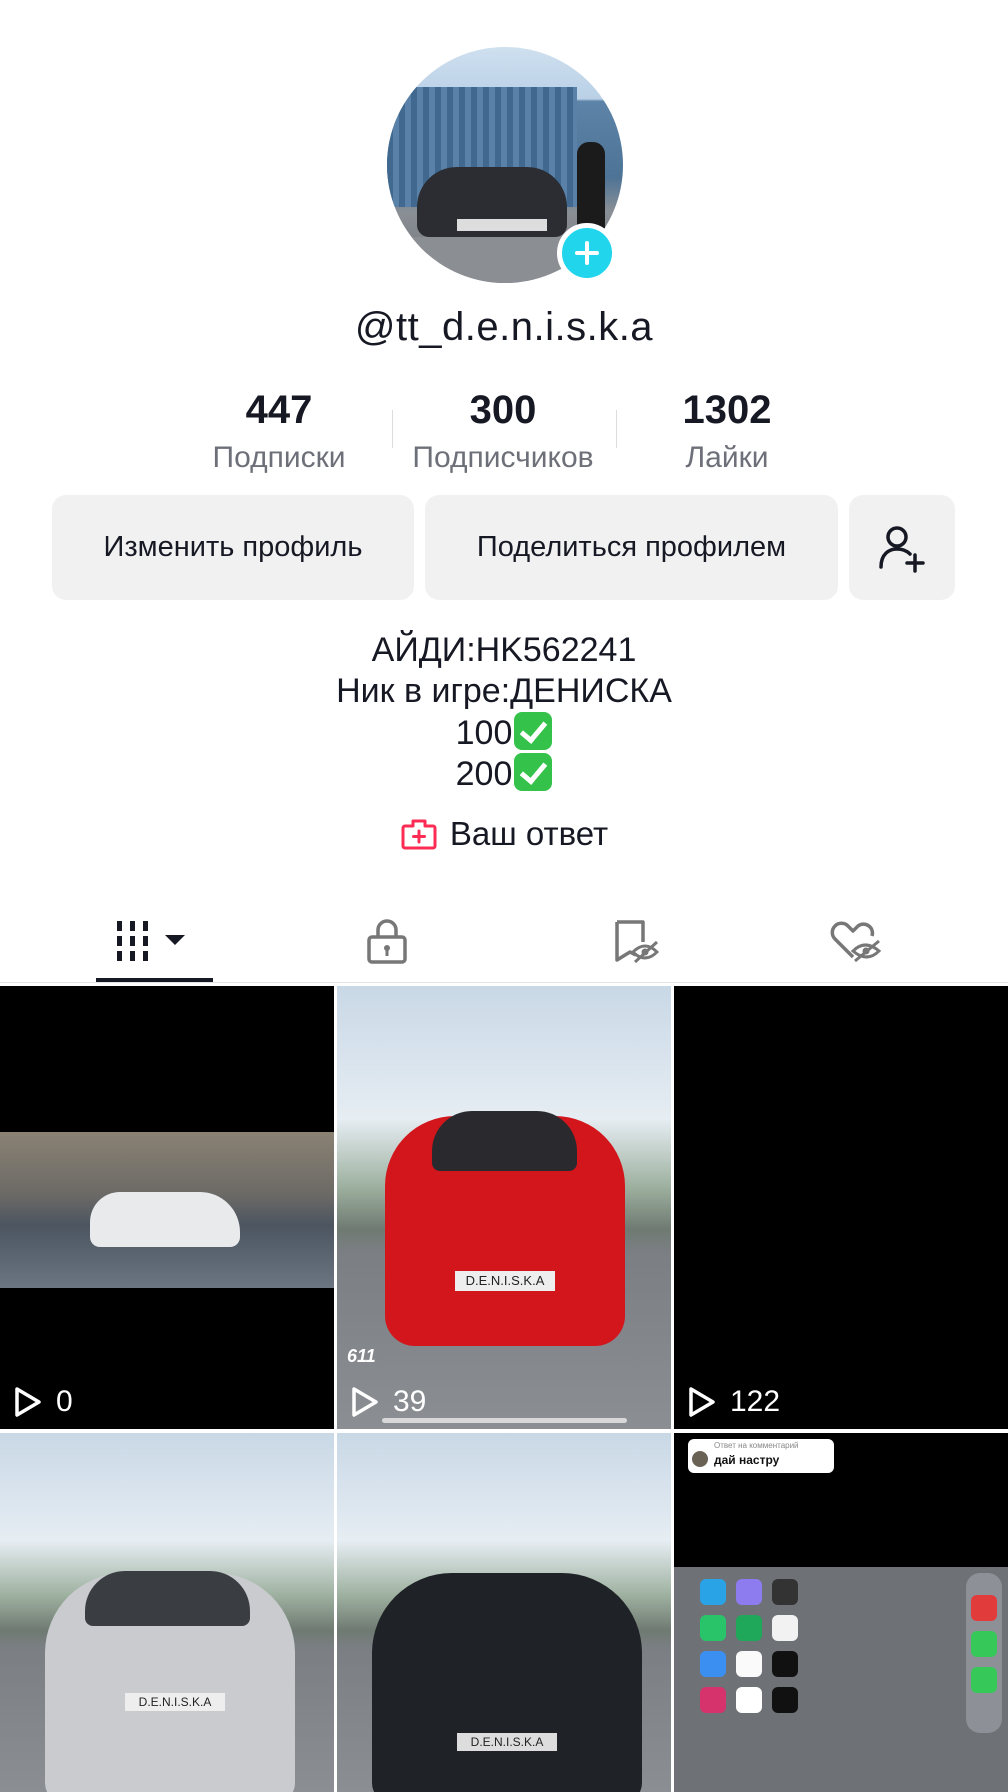 This screenshot has height=1792, width=1008. I want to click on tab-private, so click(387, 941).